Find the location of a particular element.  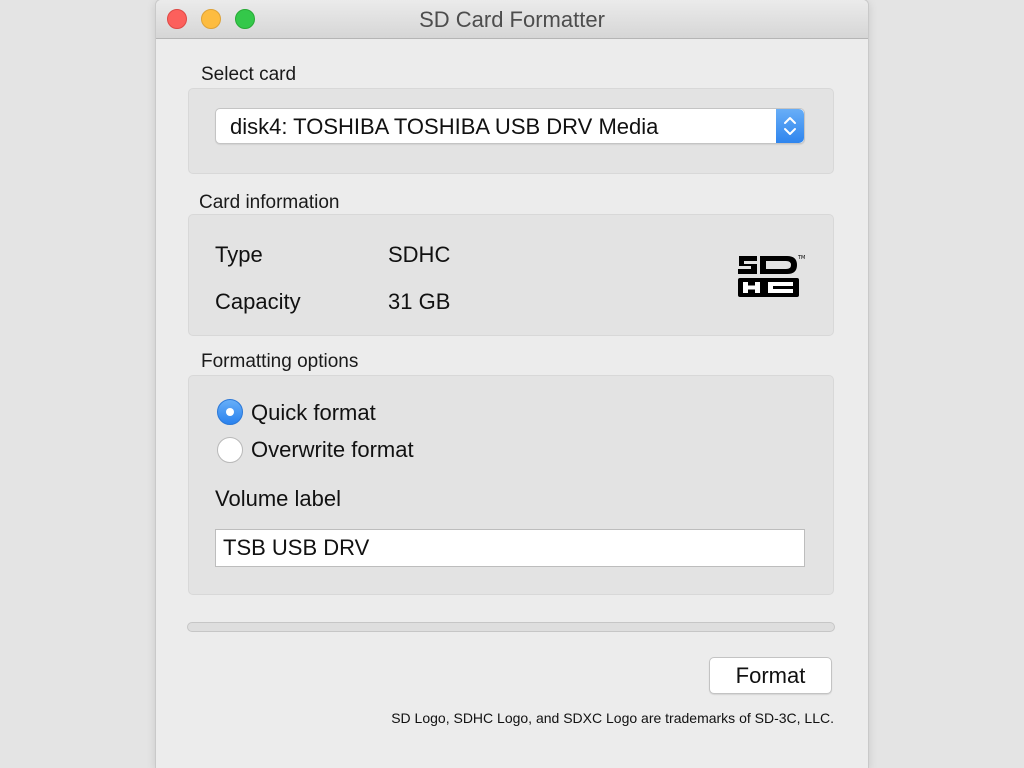

select-card-label: Select card is located at coordinates (249, 74).